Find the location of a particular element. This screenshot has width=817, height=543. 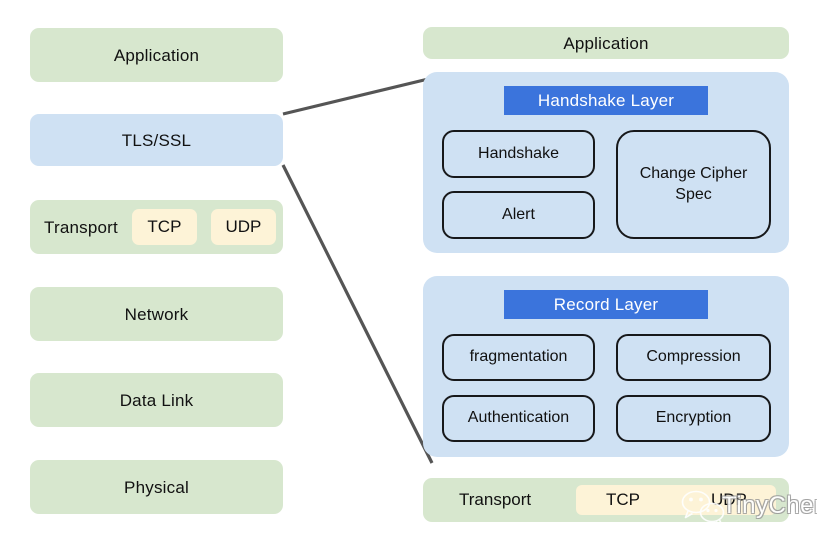

record-box-encryption: Encryption is located at coordinates (693, 418).